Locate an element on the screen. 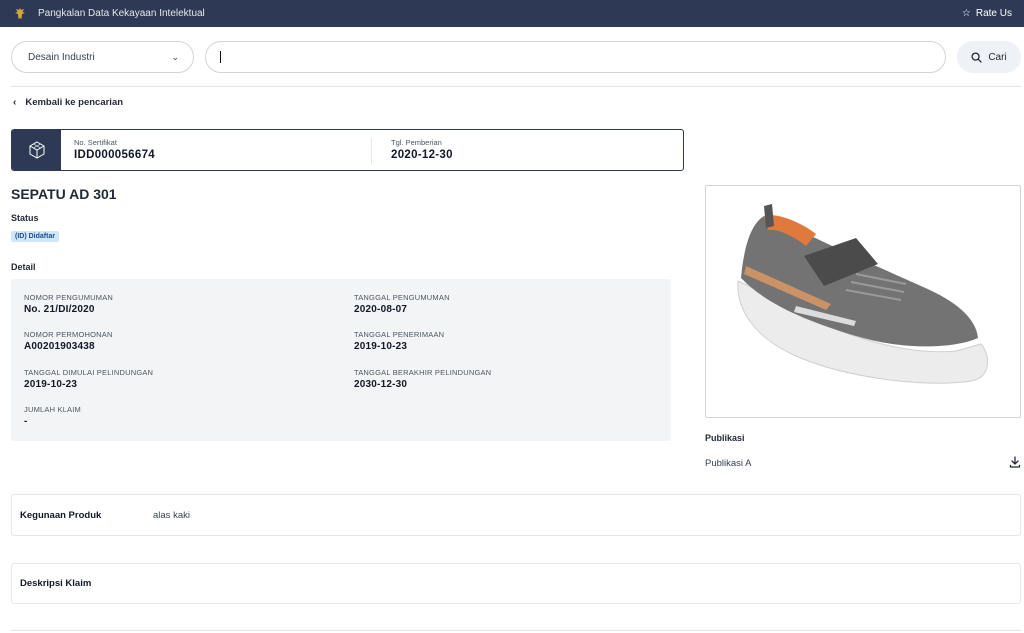 Image resolution: width=1024 pixels, height=633 pixels. publication-label: Publikasi is located at coordinates (725, 438).